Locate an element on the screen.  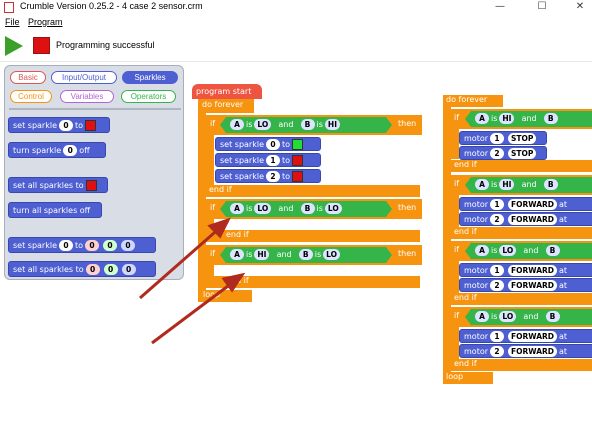
palette-set-all-sparkles-rgb-block: set all sparkles to 0 0 0 is located at coordinates (82, 269).